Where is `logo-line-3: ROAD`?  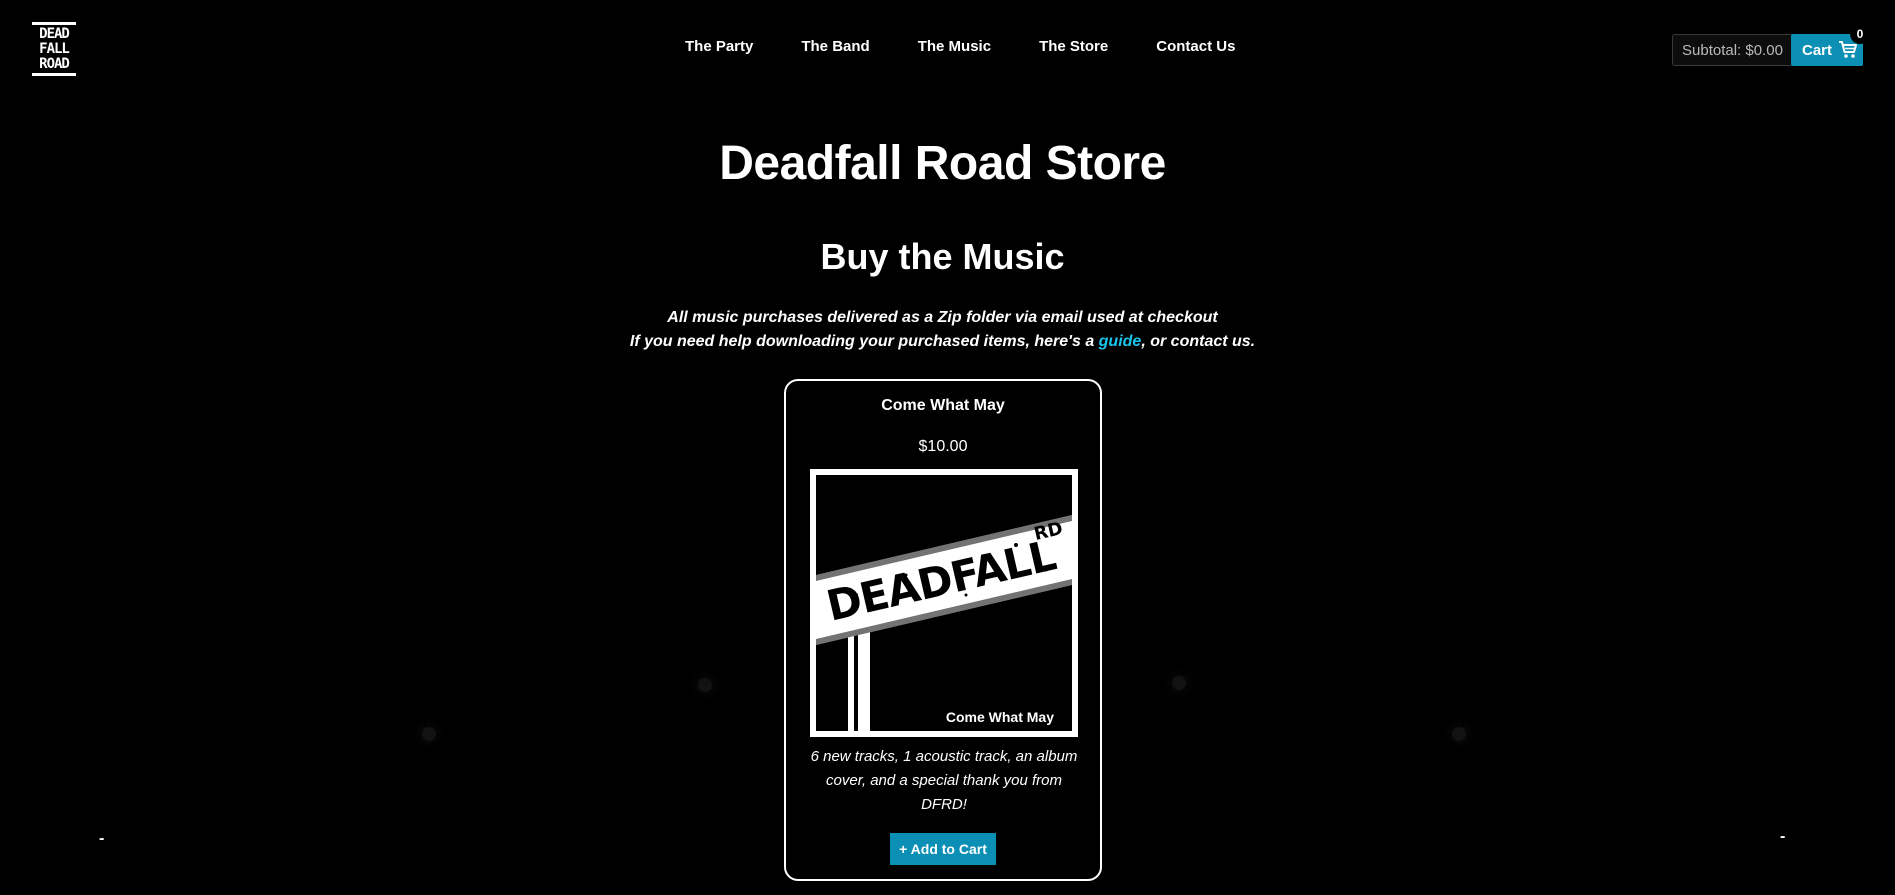
logo-line-3: ROAD is located at coordinates (54, 63).